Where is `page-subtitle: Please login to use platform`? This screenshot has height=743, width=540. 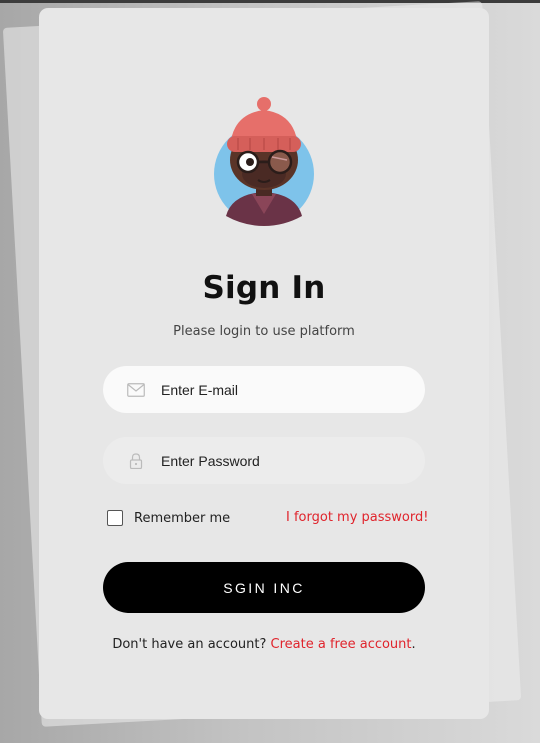 page-subtitle: Please login to use platform is located at coordinates (264, 331).